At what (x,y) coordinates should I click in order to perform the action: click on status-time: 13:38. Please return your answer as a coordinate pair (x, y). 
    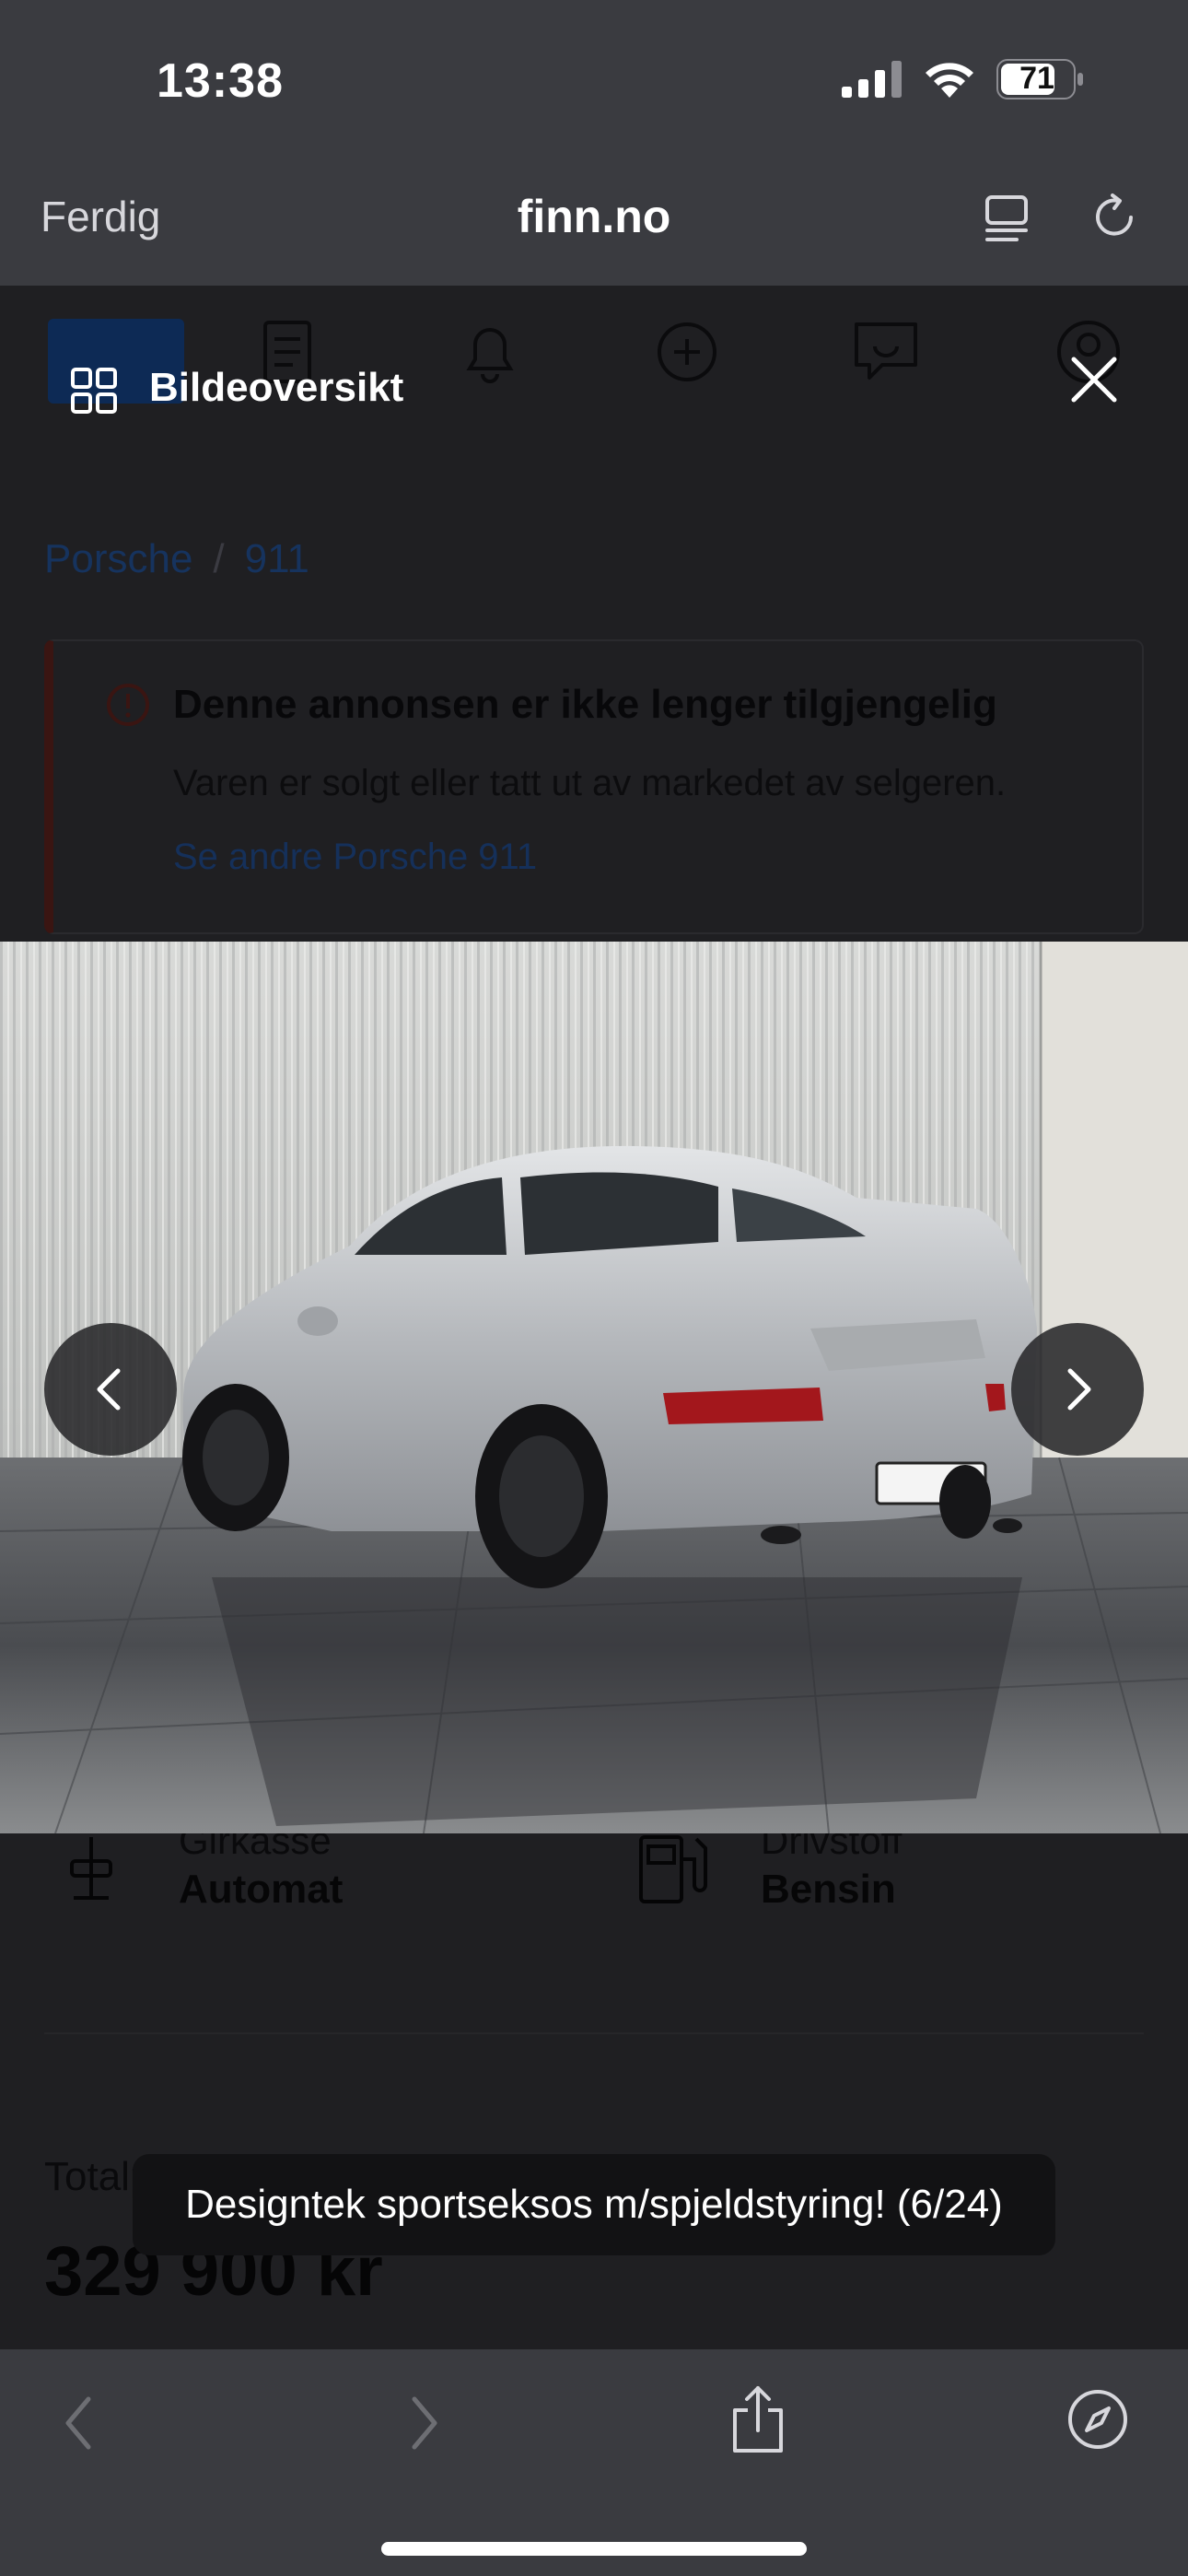
    Looking at the image, I should click on (220, 81).